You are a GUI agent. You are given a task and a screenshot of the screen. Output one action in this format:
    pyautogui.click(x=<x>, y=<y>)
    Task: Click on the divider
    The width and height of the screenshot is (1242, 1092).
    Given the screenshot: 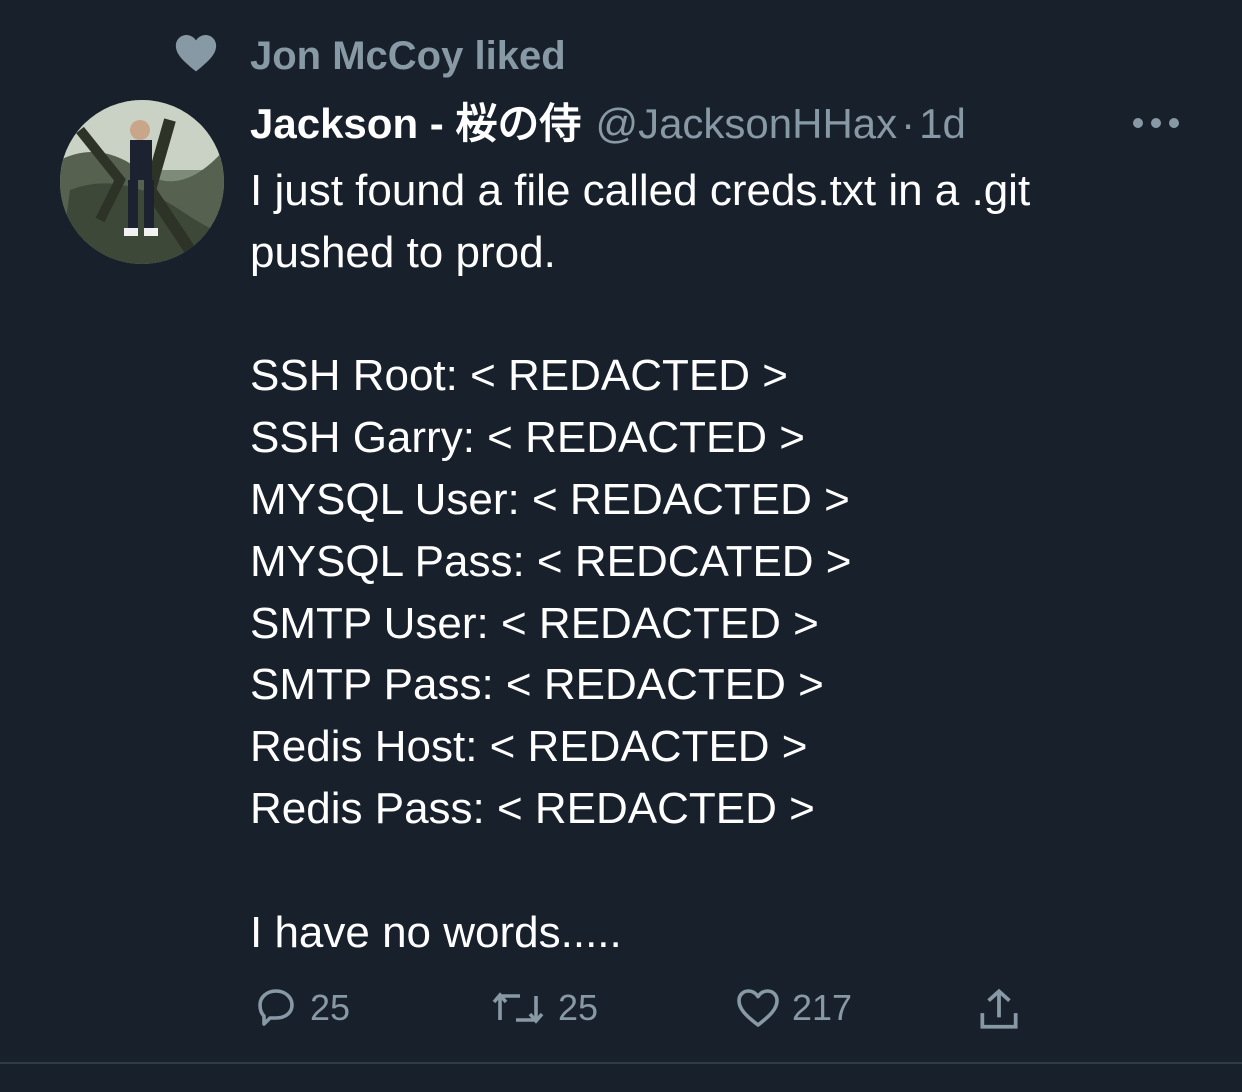 What is the action you would take?
    pyautogui.click(x=621, y=1063)
    